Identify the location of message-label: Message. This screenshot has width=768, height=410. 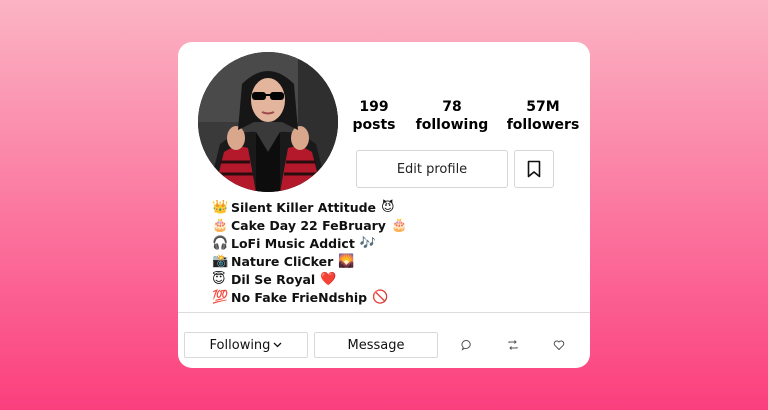
(376, 345).